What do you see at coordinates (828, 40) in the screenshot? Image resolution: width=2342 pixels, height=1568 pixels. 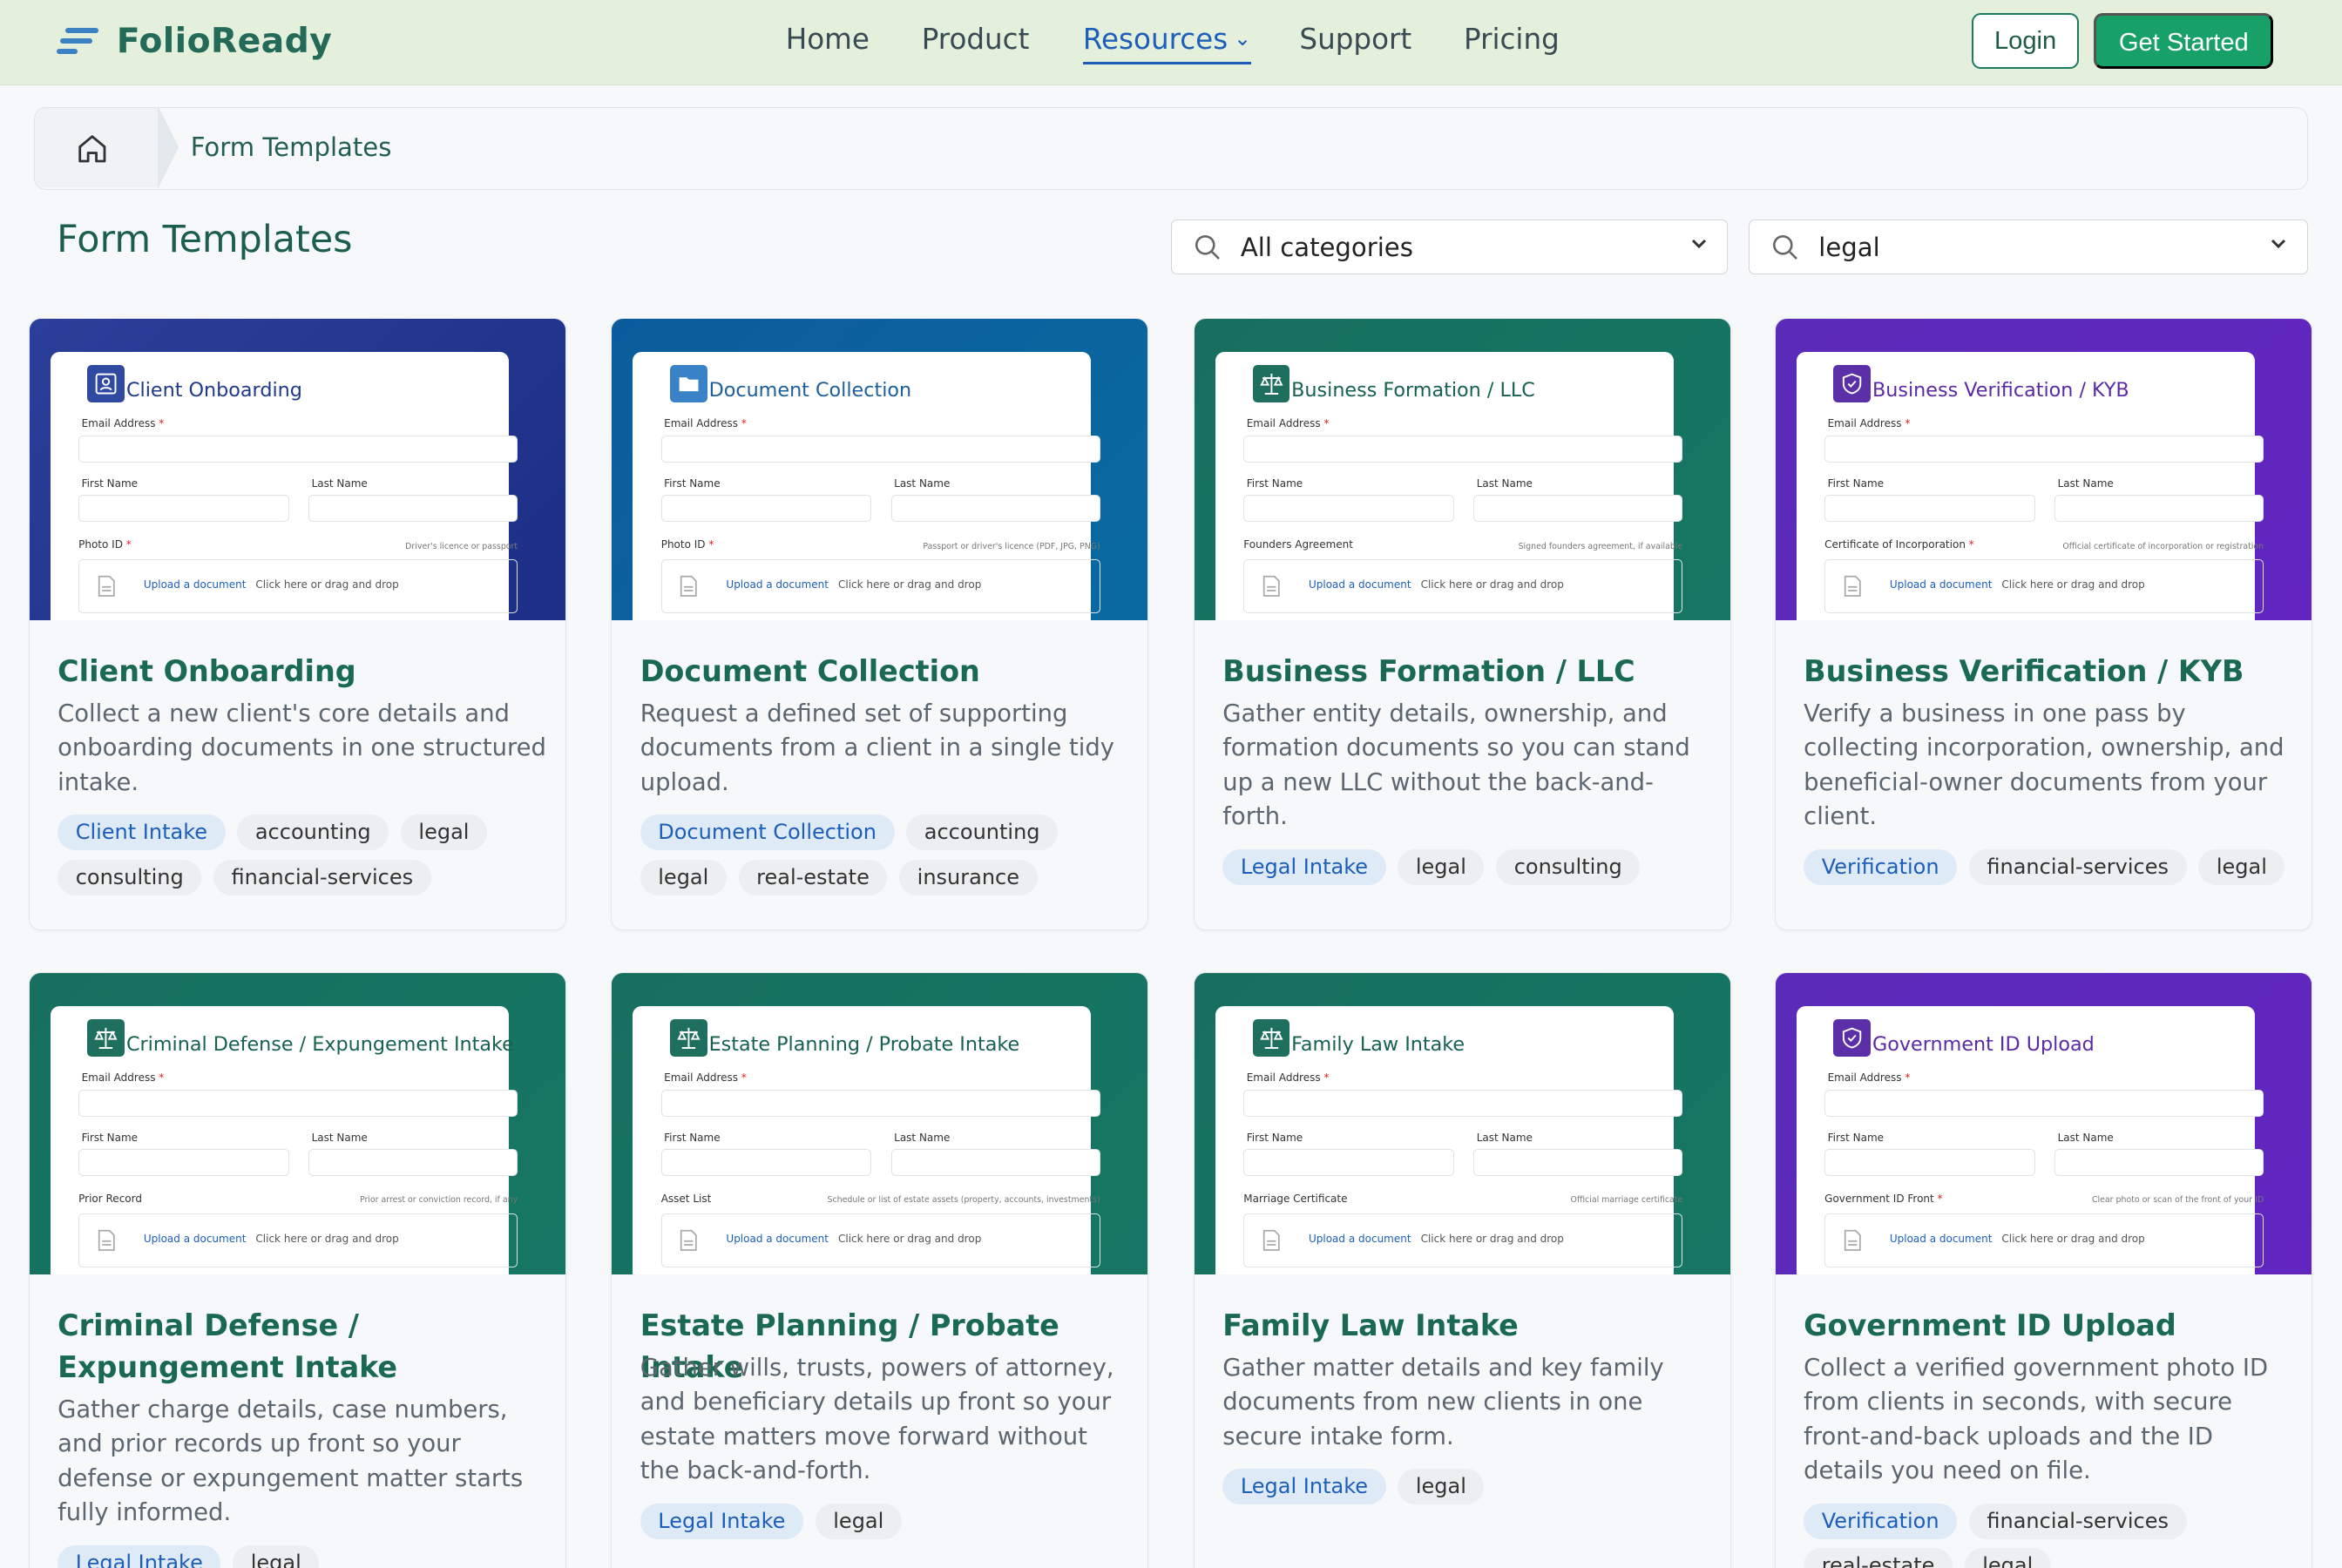 I see `nav-link-home: Home` at bounding box center [828, 40].